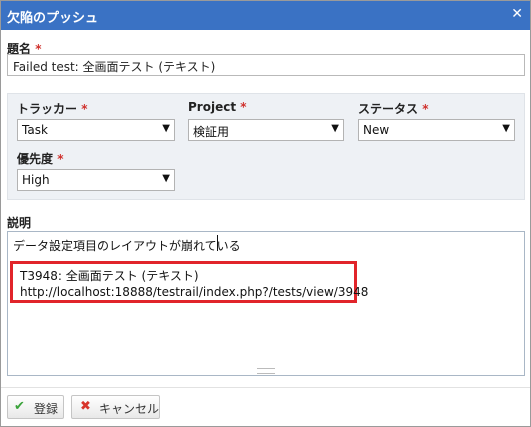 This screenshot has width=531, height=427. I want to click on priority-label: 優先度 *, so click(40, 158).